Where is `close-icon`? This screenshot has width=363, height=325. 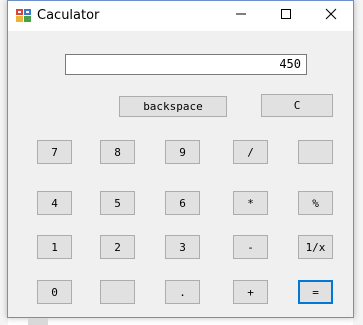
close-icon is located at coordinates (331, 16).